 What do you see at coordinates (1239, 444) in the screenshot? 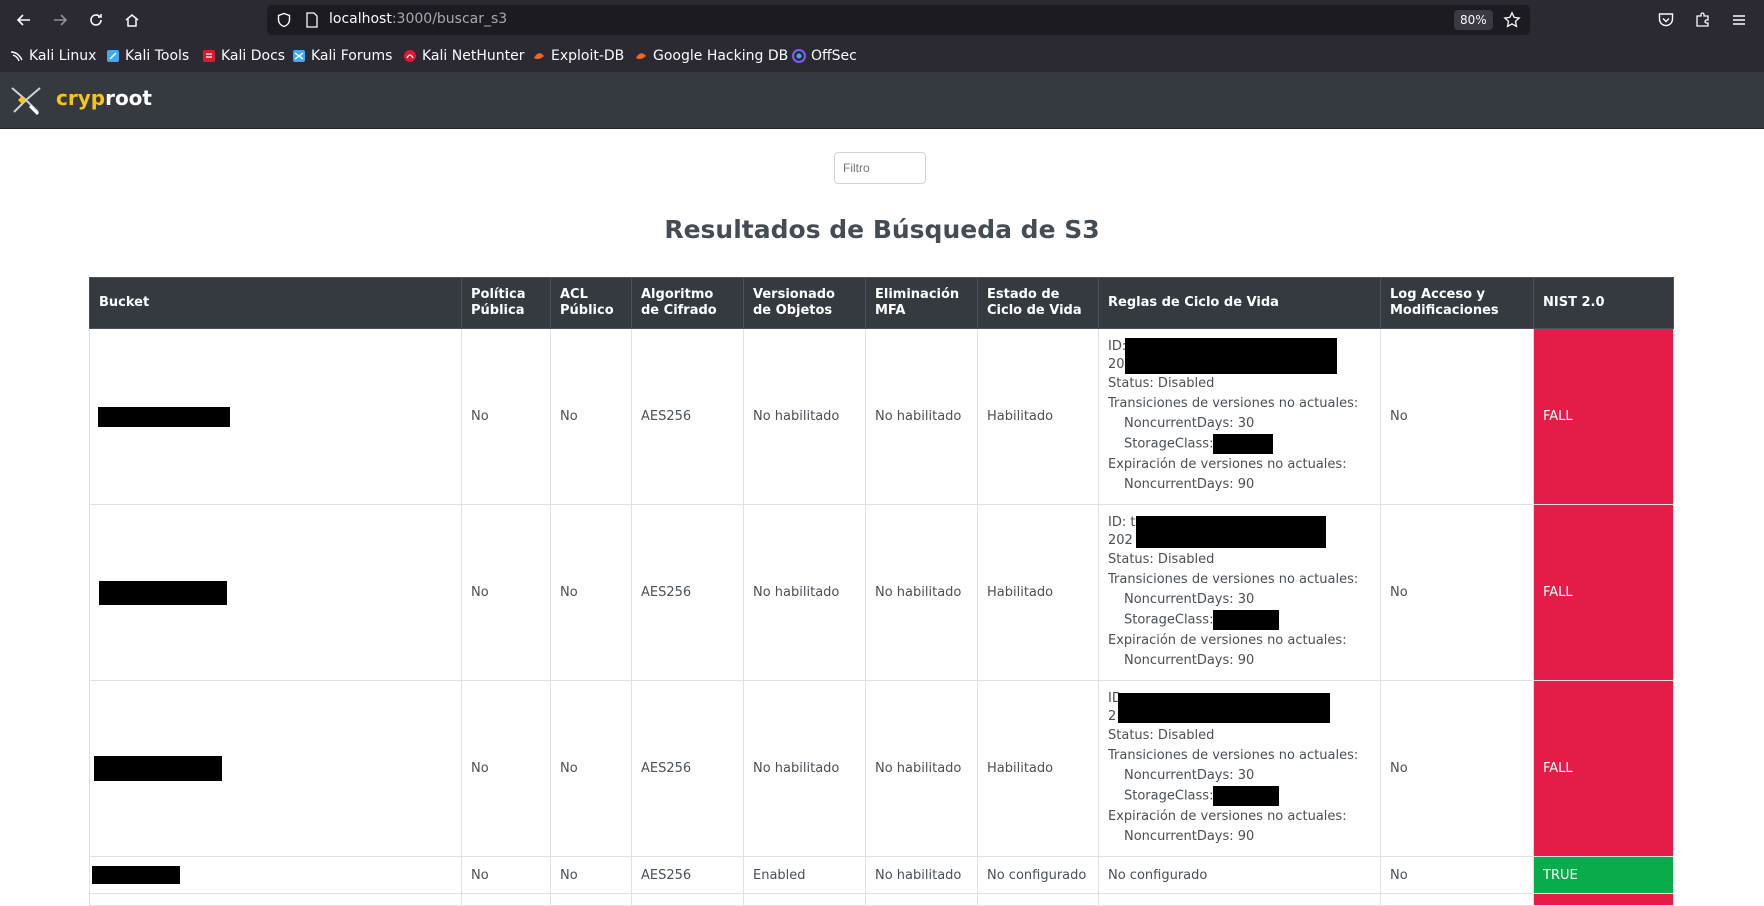
I see `rule-storage-class: StorageClass:` at bounding box center [1239, 444].